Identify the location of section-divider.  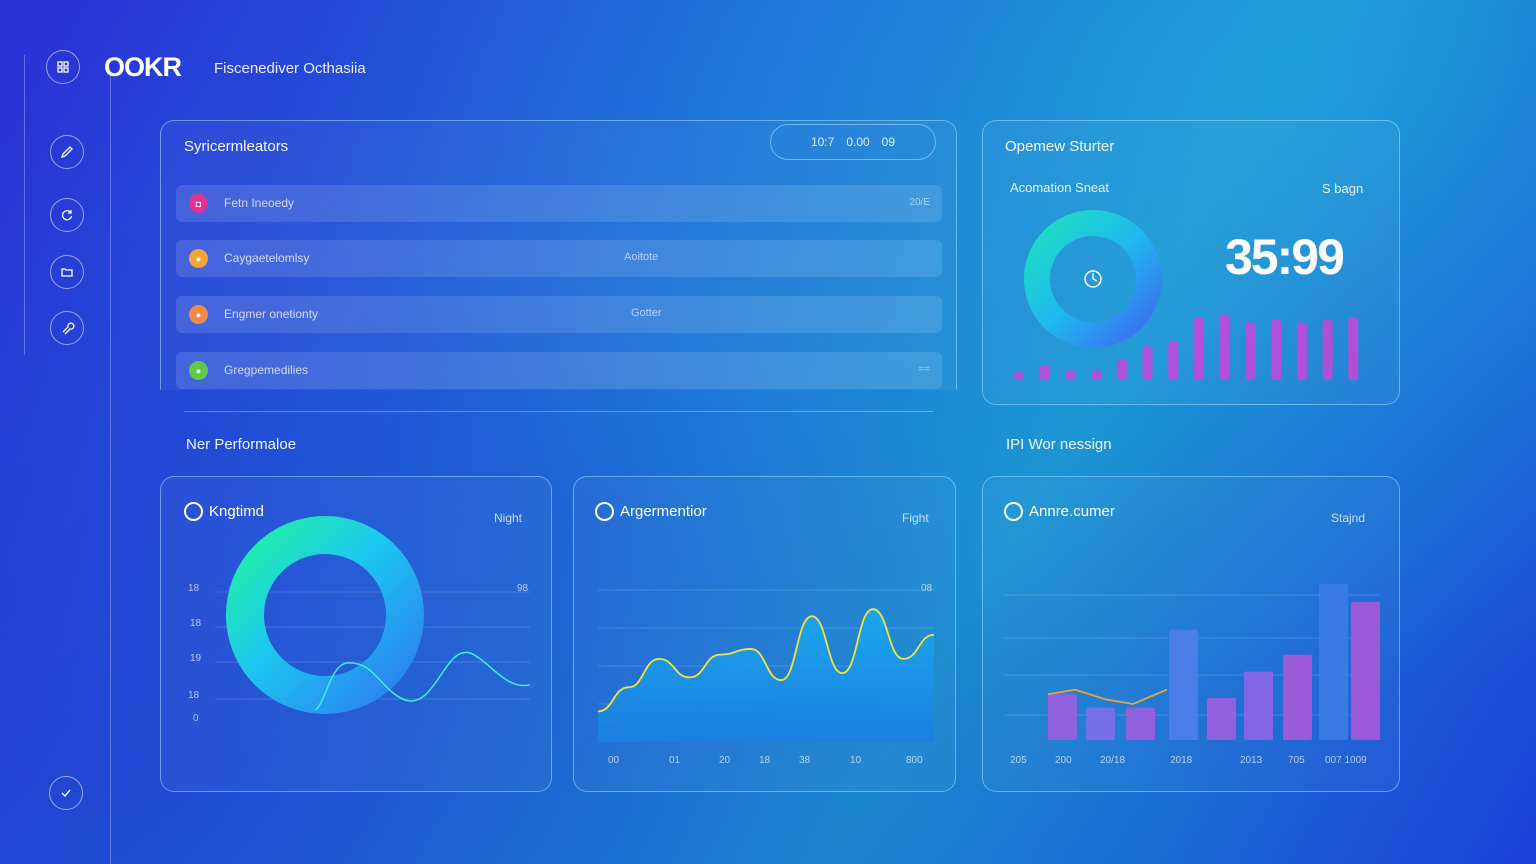
(559, 411).